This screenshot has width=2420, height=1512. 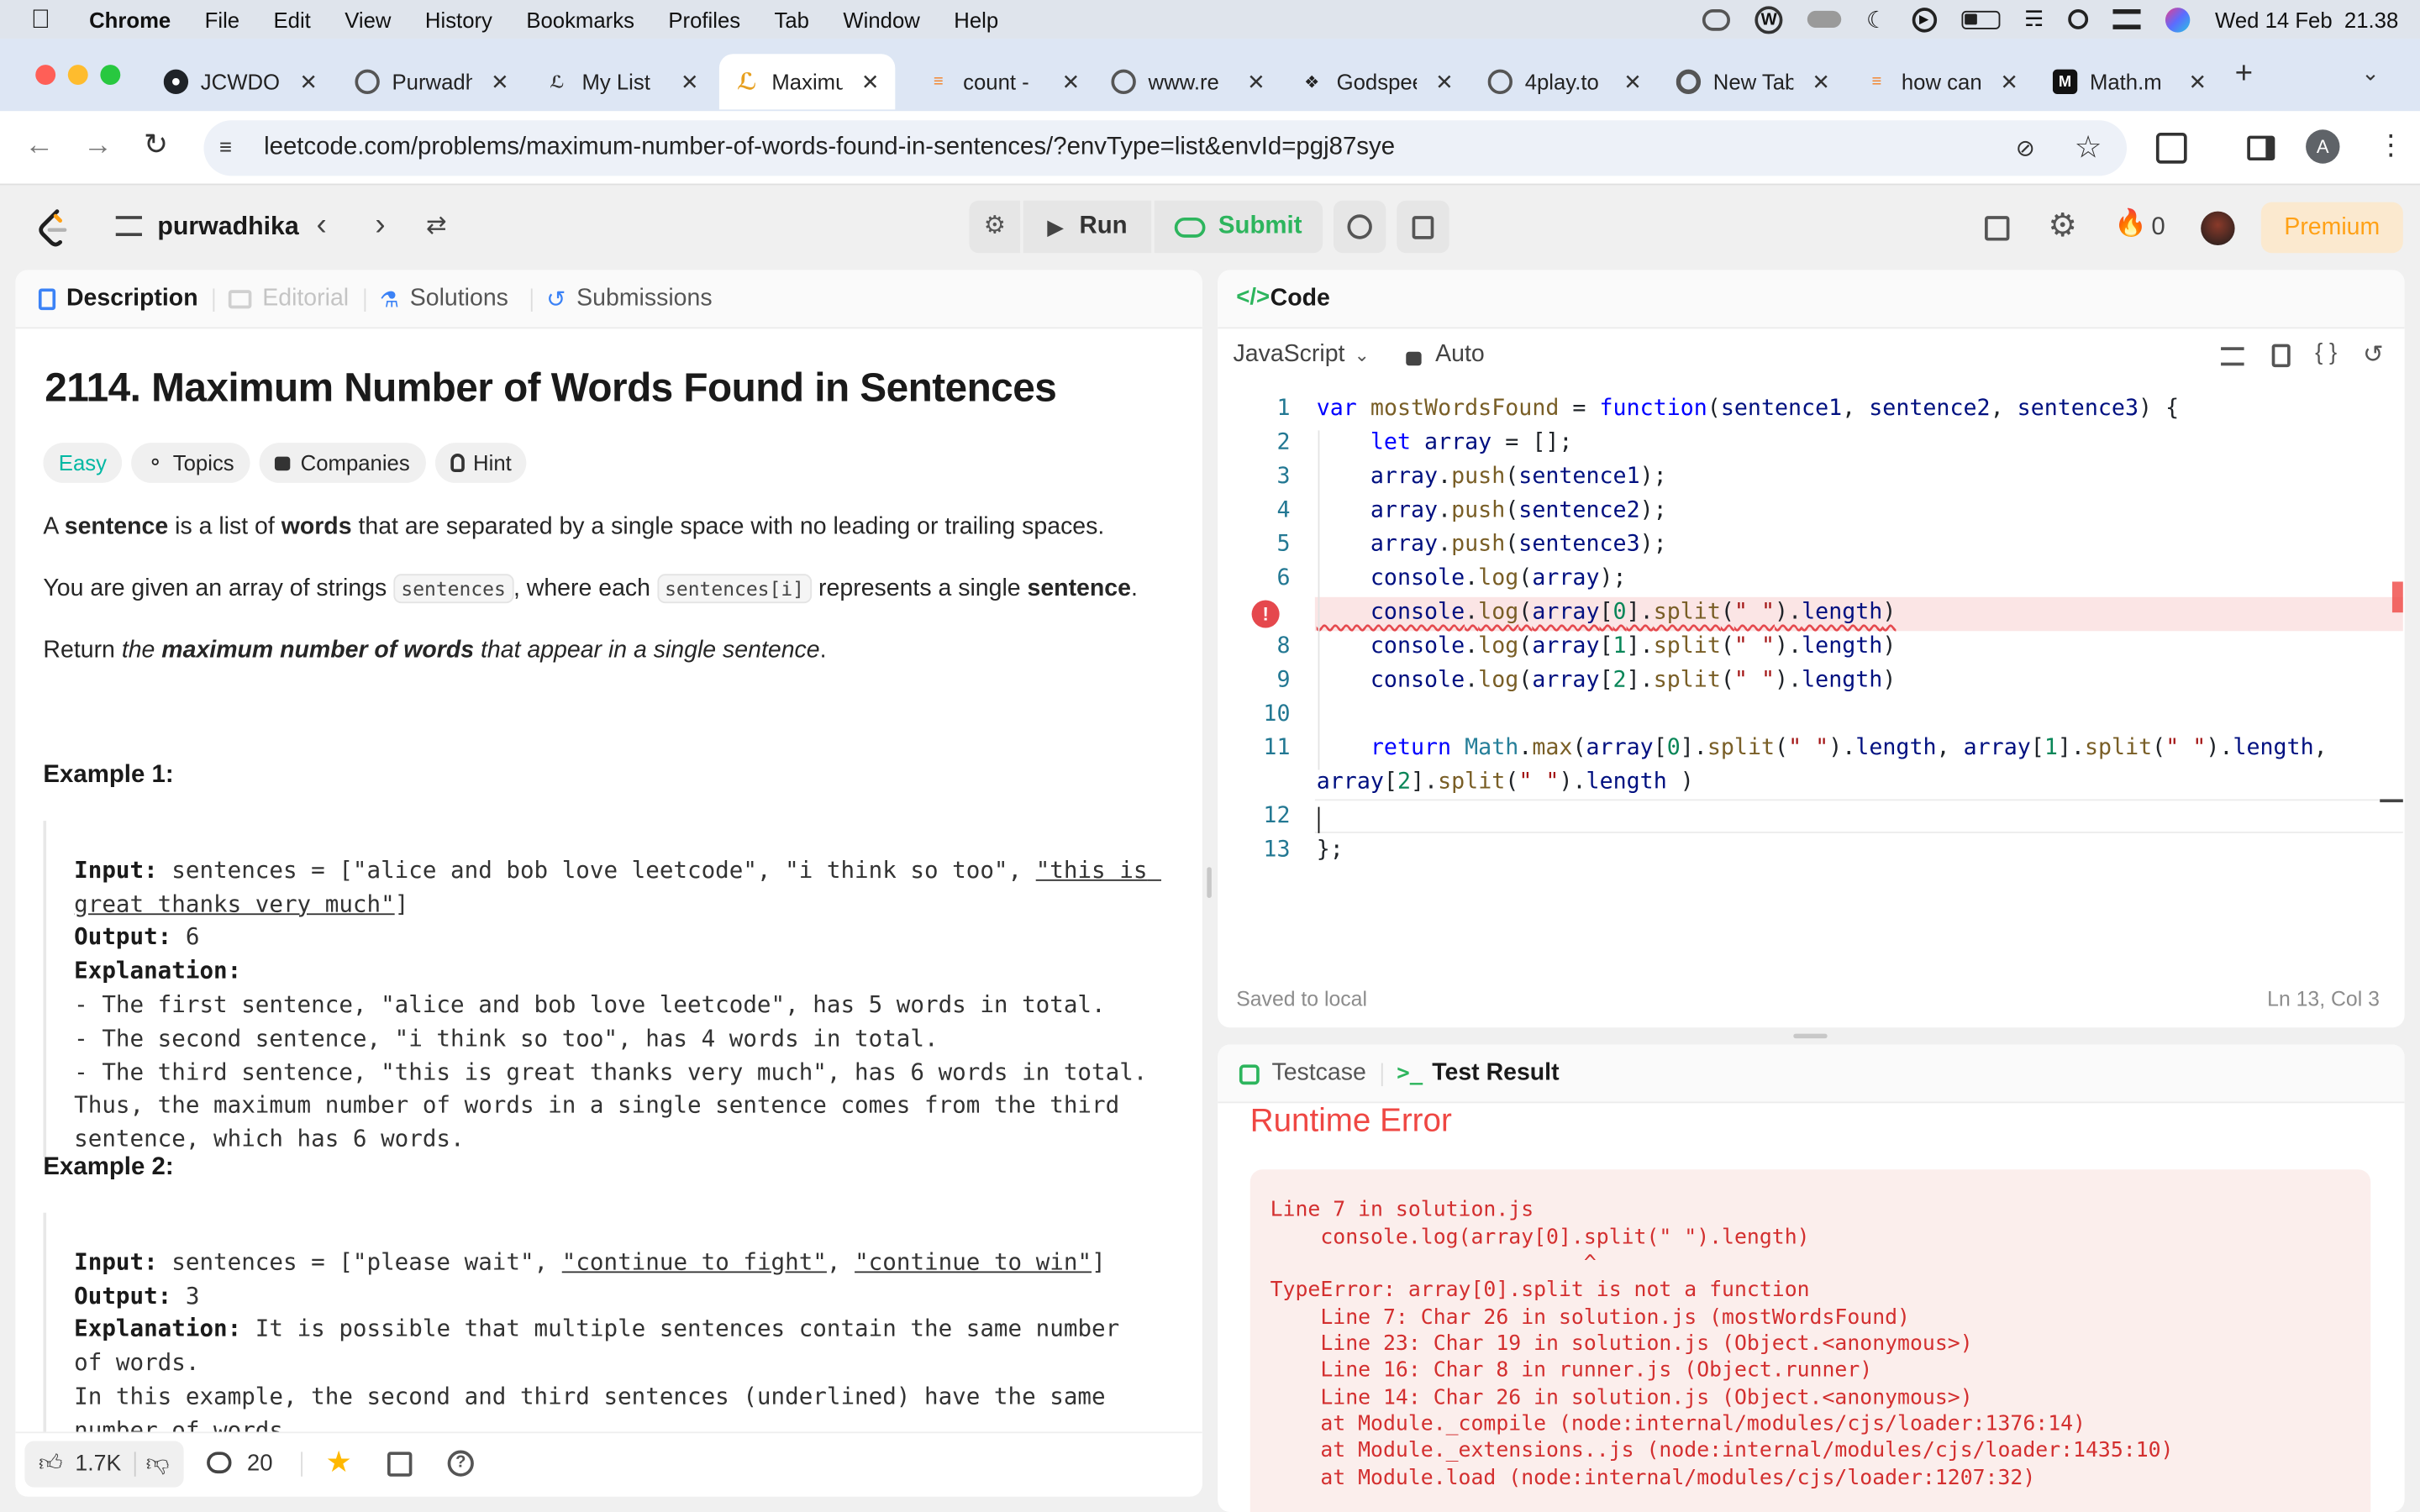 What do you see at coordinates (342, 463) in the screenshot?
I see `companies-button: Companies` at bounding box center [342, 463].